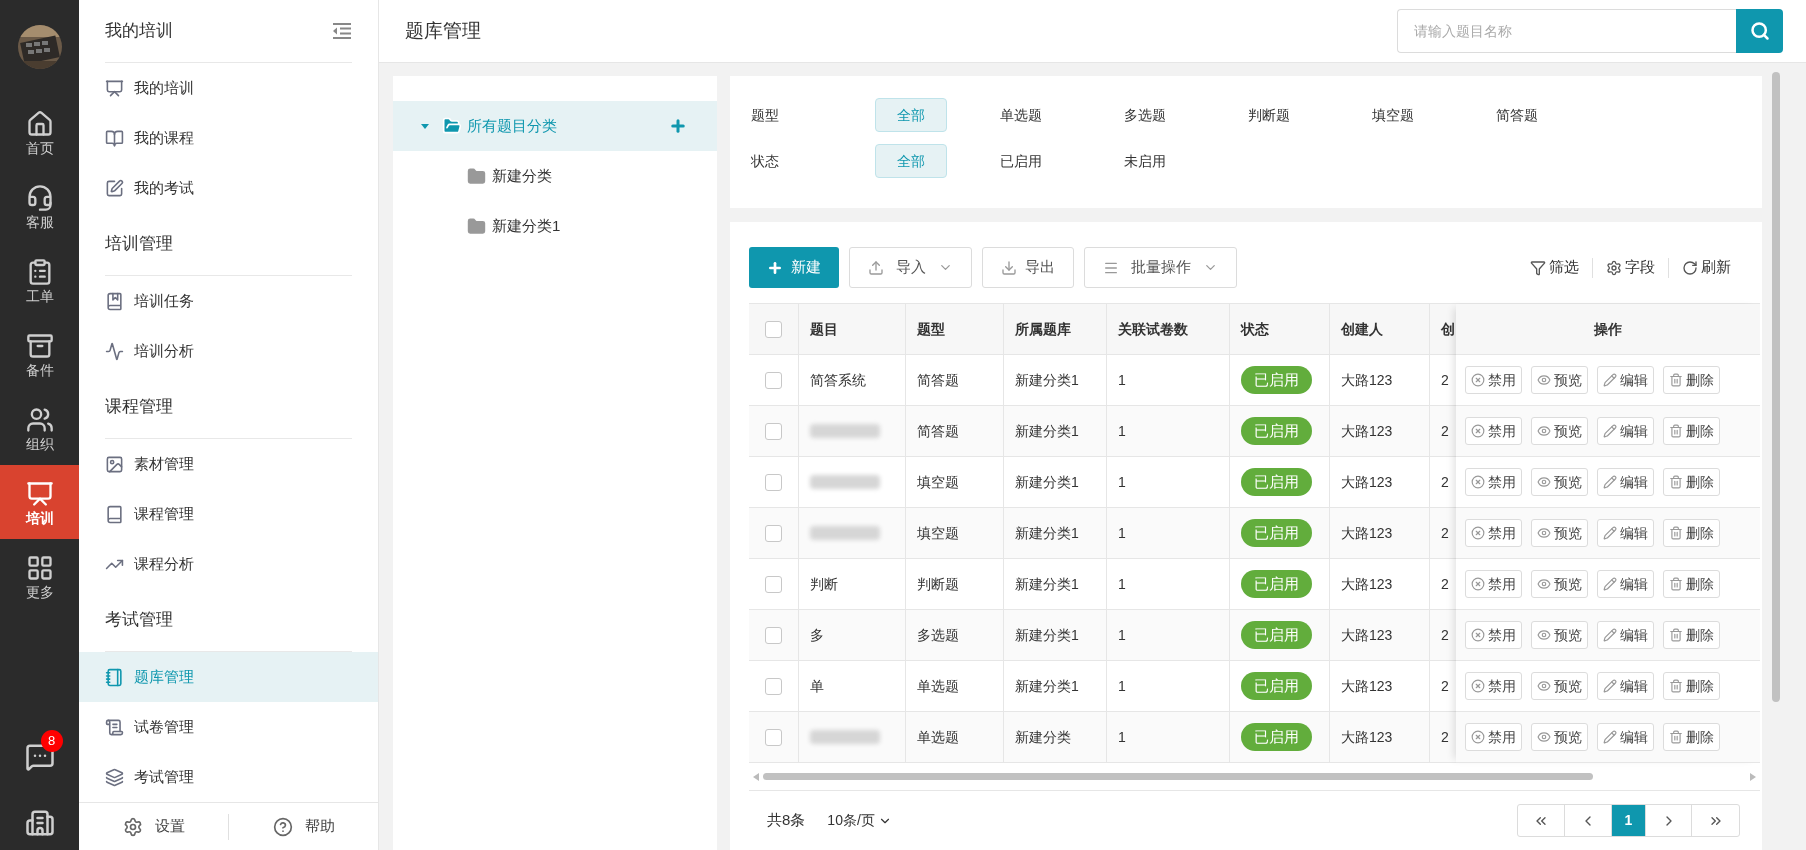  Describe the element at coordinates (1753, 776) in the screenshot. I see `scroll-right-icon` at that location.